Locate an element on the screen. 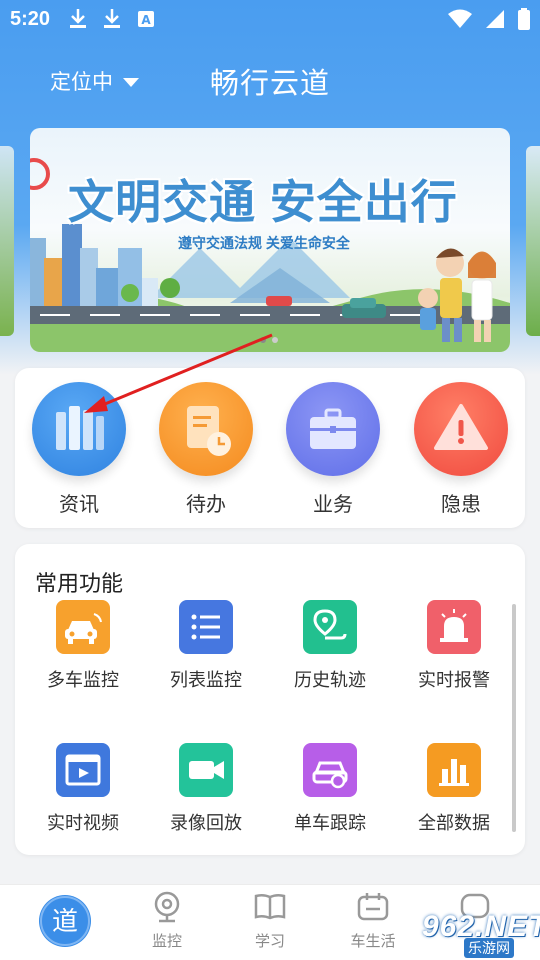  func-history-track: 历史轨迹 is located at coordinates (330, 646).